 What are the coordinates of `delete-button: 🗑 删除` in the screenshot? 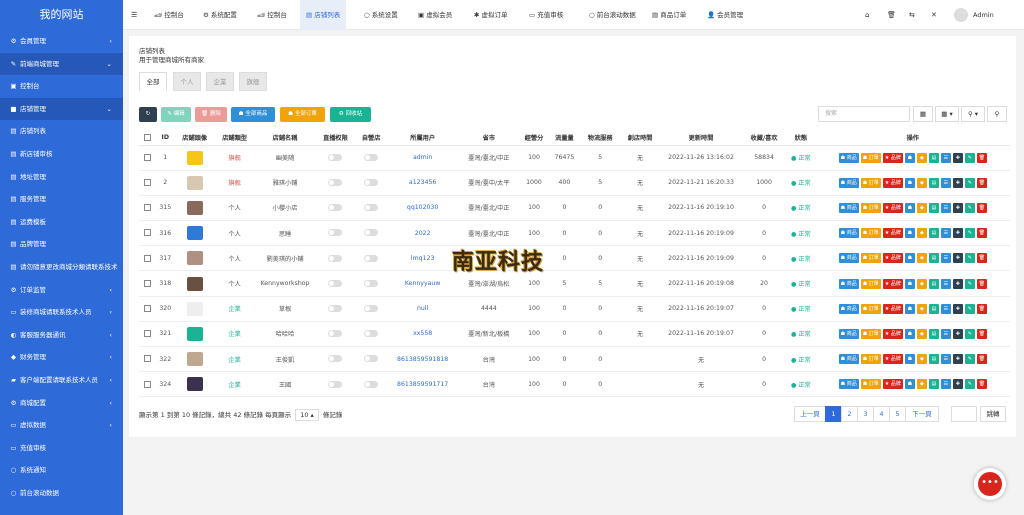 It's located at (211, 114).